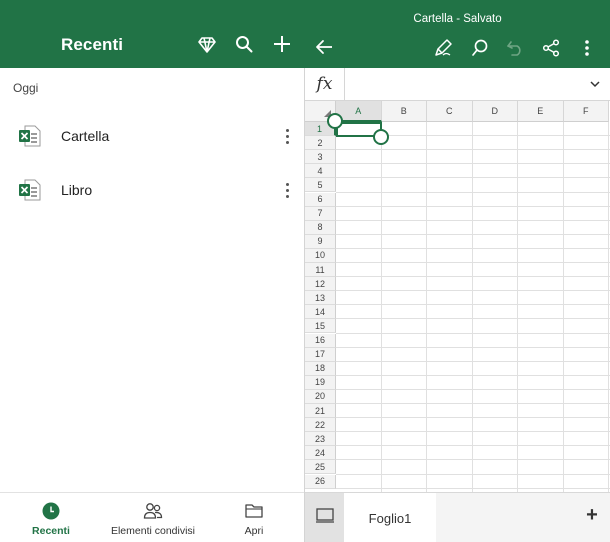 The image size is (610, 542). Describe the element at coordinates (320, 453) in the screenshot. I see `row-header: 24` at that location.